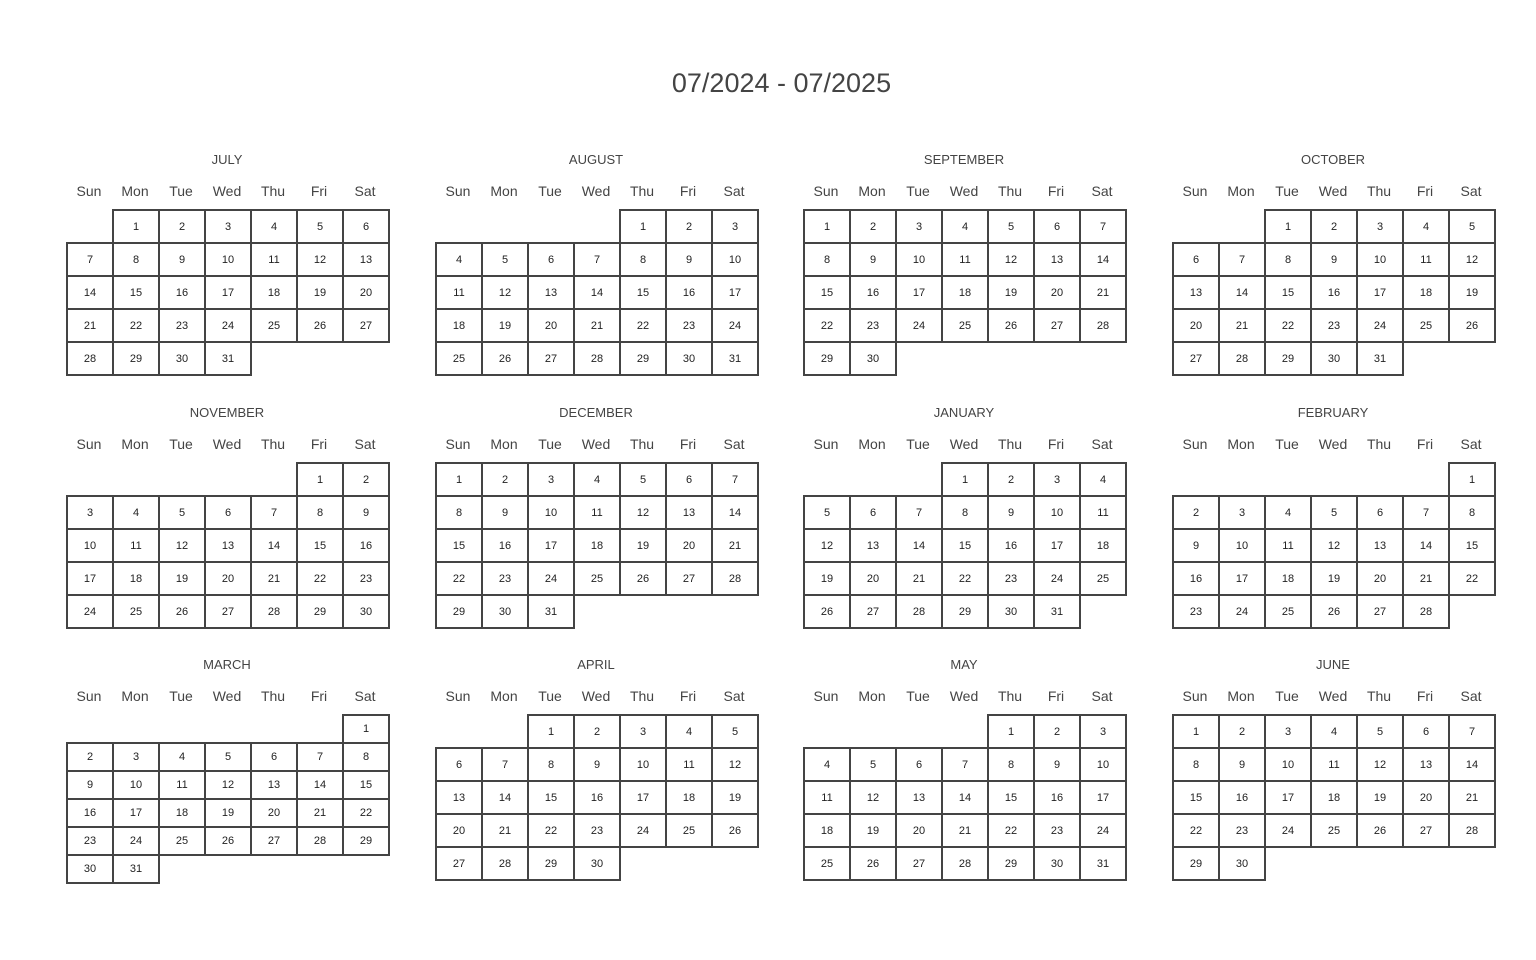 The width and height of the screenshot is (1536, 960). What do you see at coordinates (873, 292) in the screenshot?
I see `day-cell: 16` at bounding box center [873, 292].